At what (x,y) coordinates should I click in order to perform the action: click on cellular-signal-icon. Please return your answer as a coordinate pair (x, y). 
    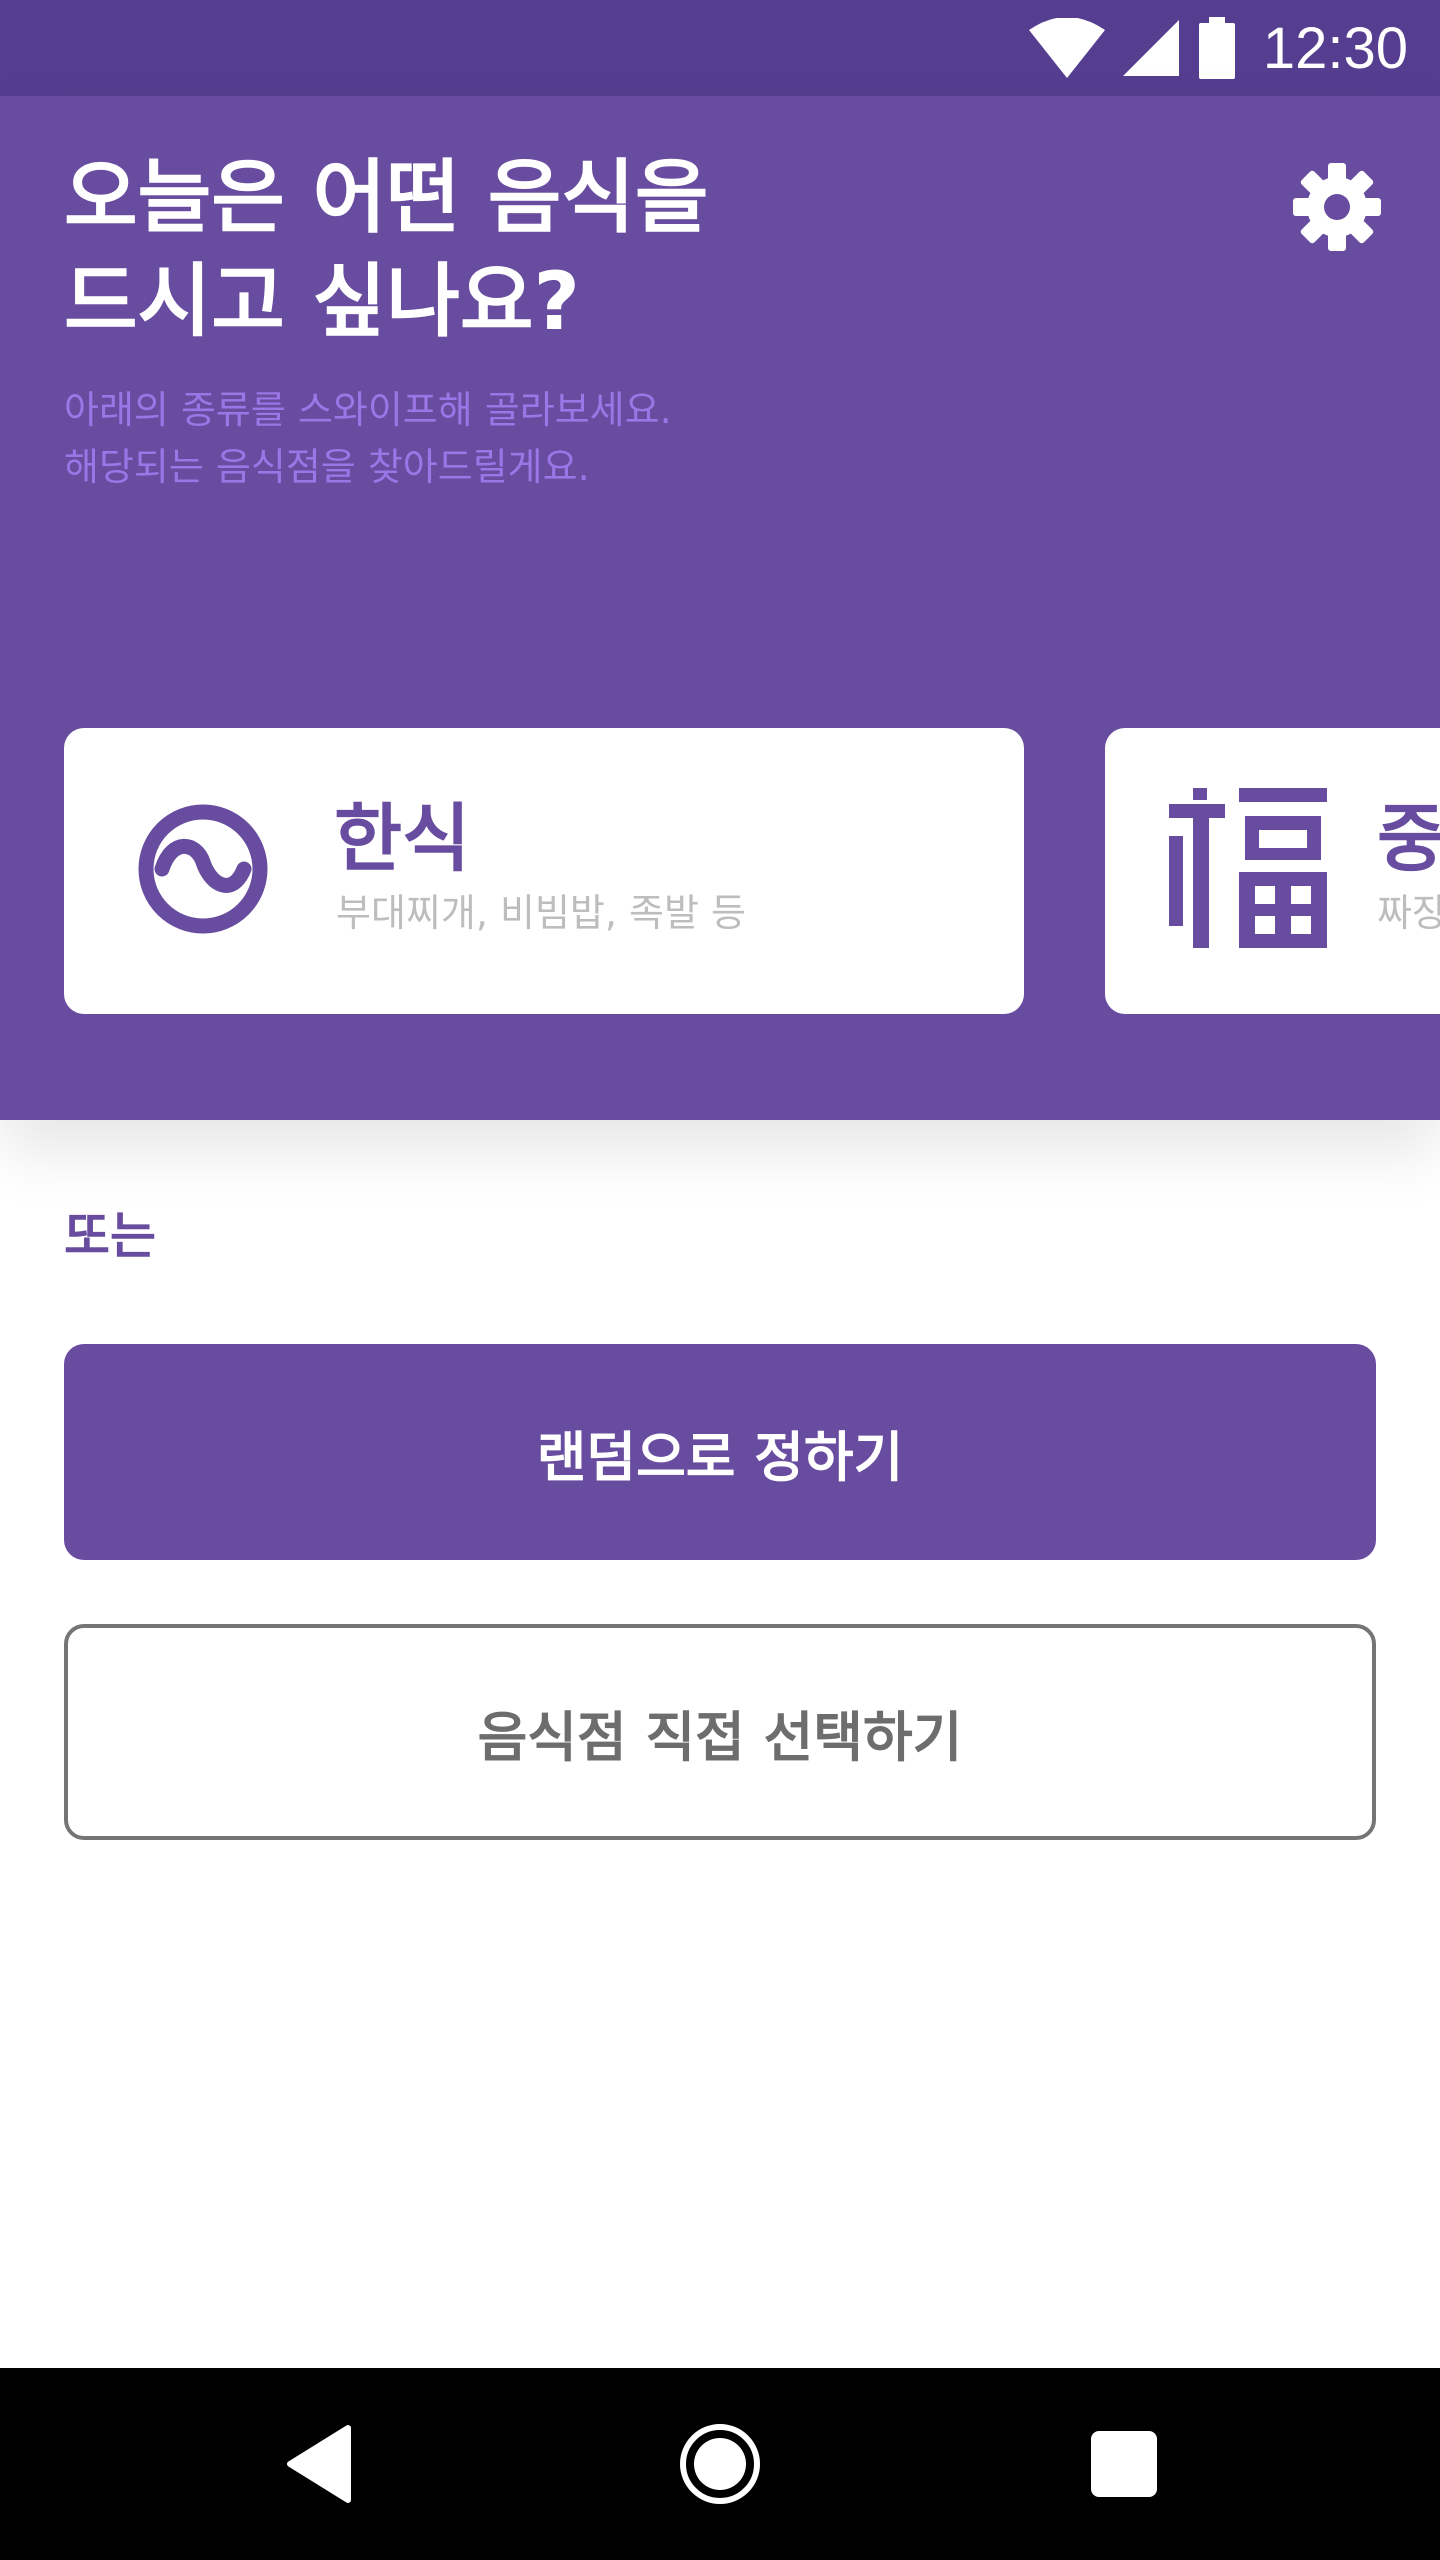
    Looking at the image, I should click on (1150, 48).